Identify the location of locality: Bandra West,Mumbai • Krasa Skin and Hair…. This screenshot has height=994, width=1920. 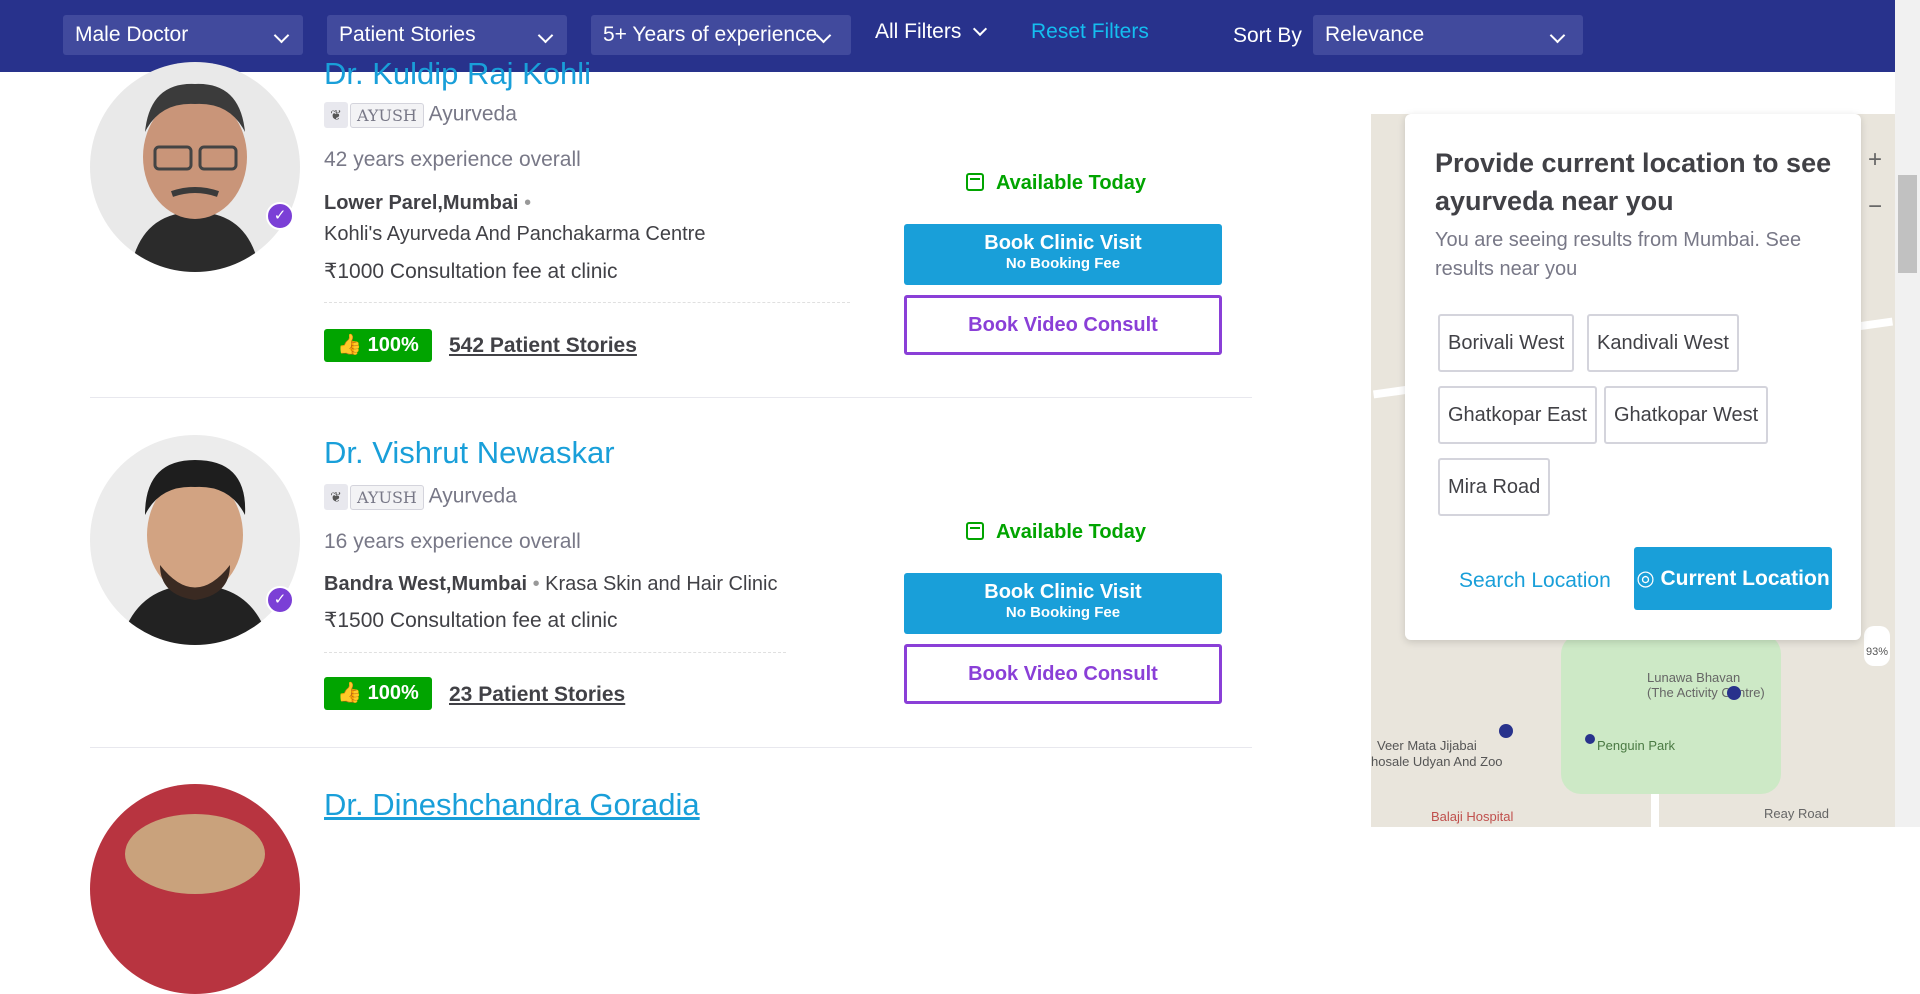
(551, 584).